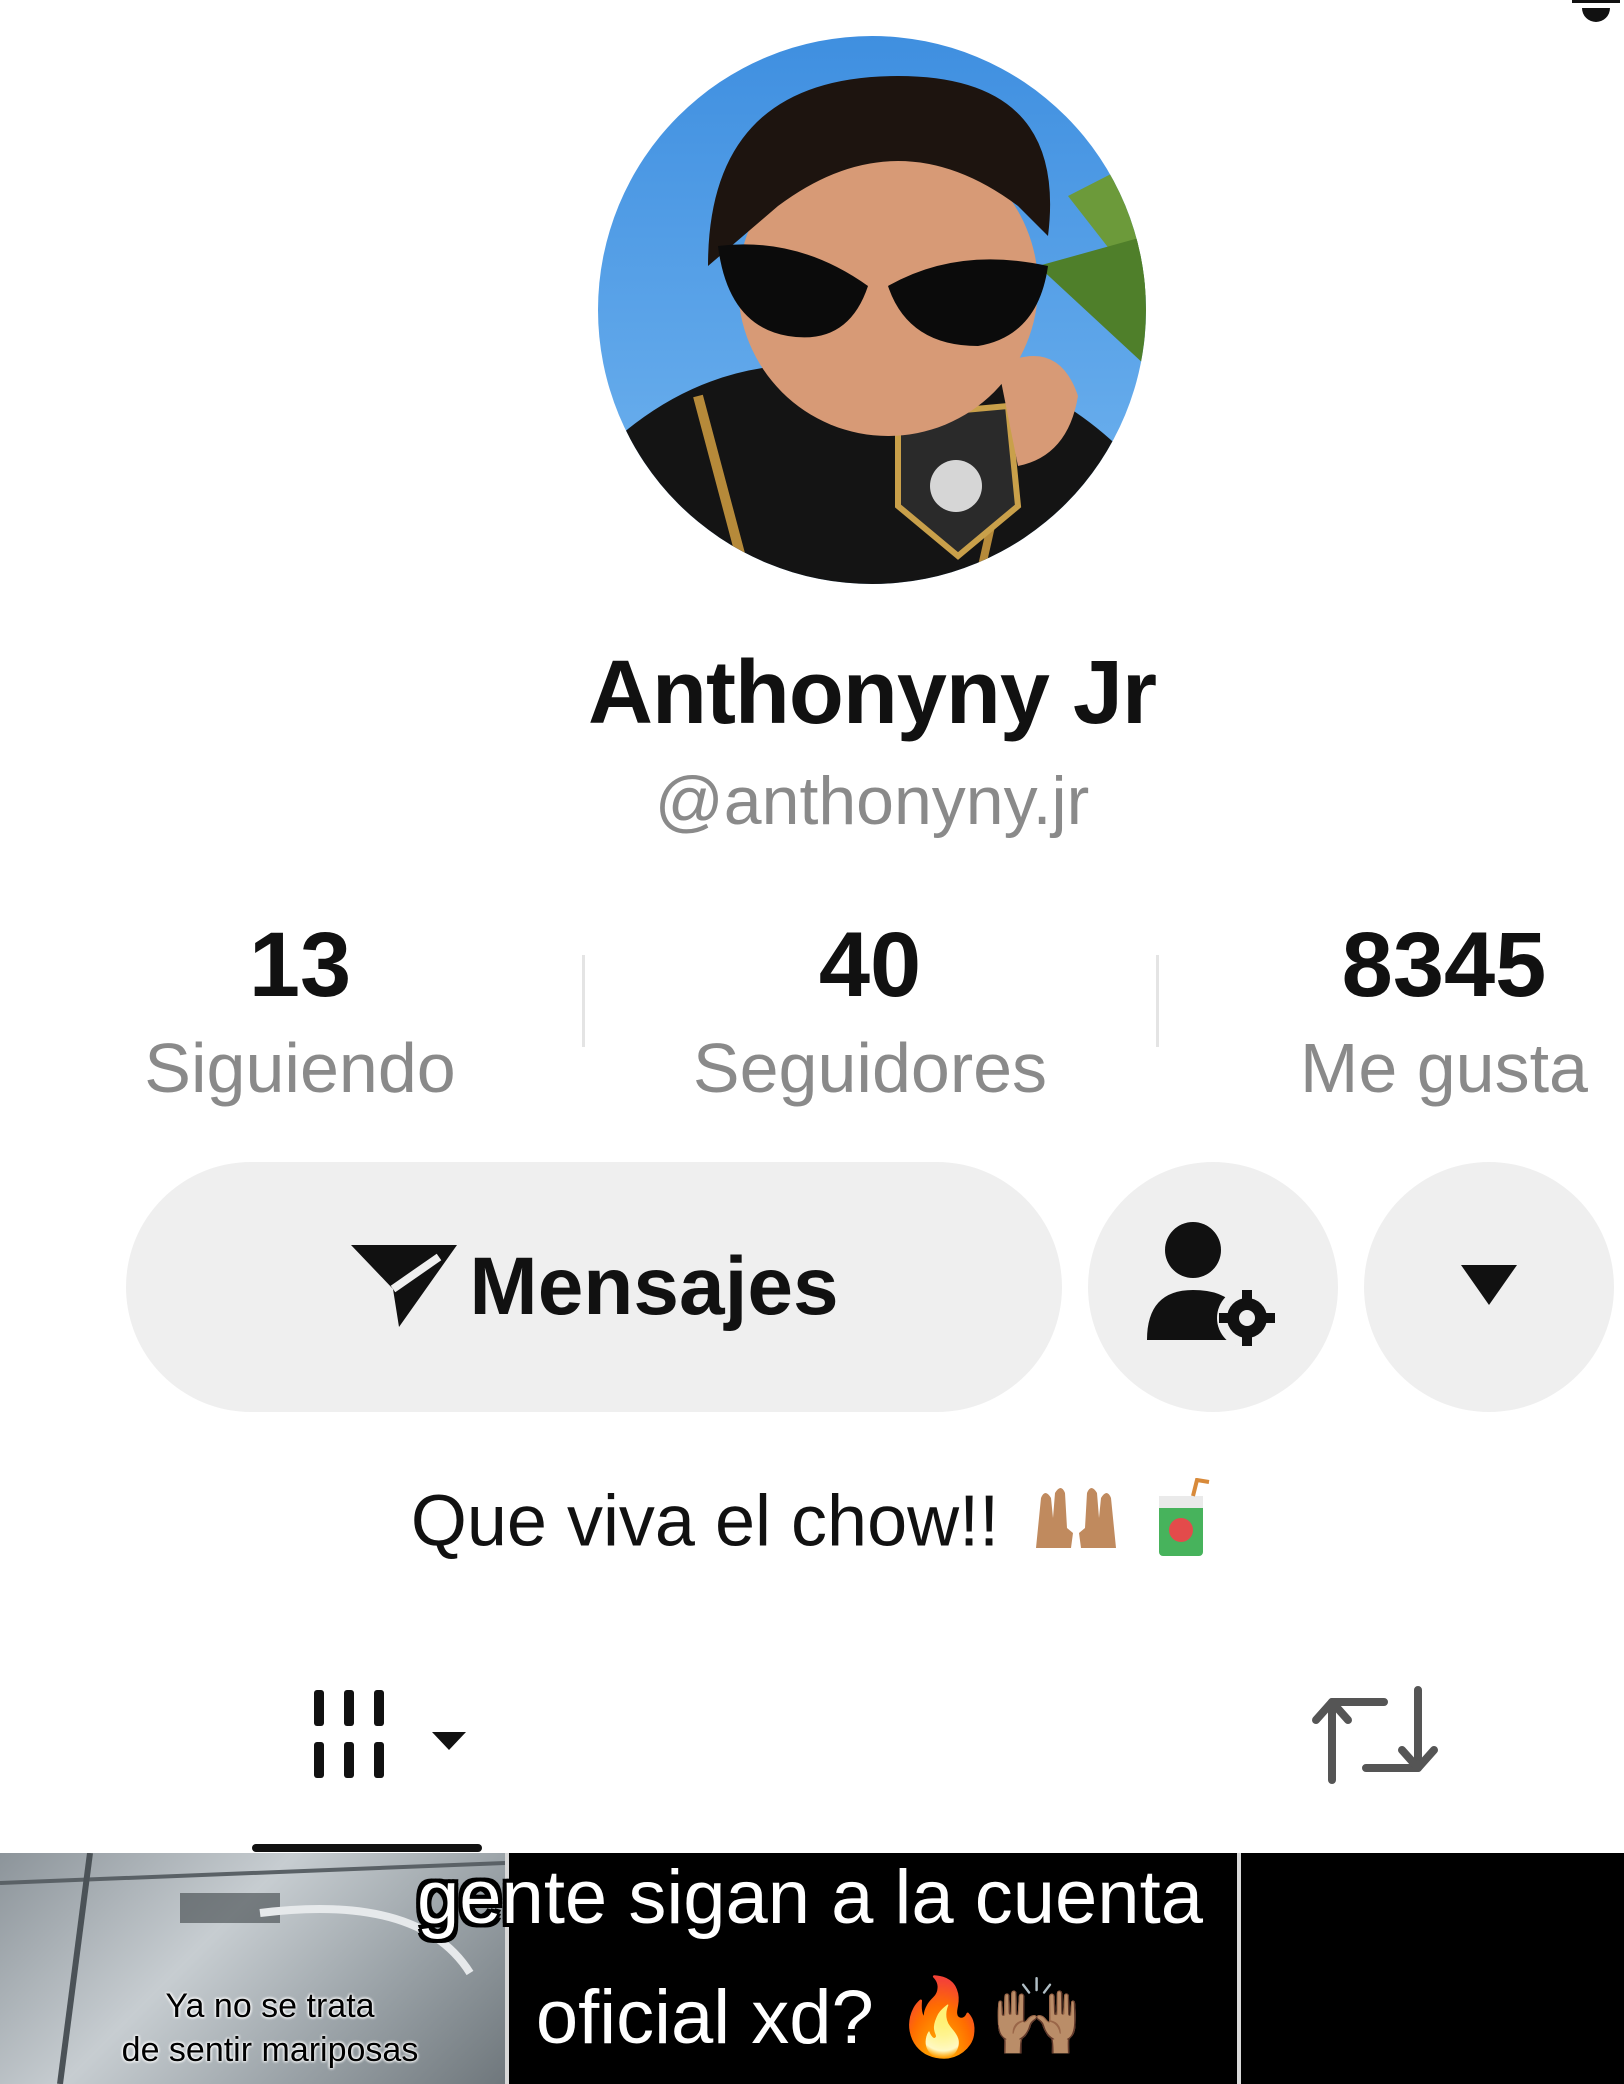 The image size is (1624, 2084). I want to click on overlay-caption-line-1: gente sigan a la cuenta, so click(810, 1897).